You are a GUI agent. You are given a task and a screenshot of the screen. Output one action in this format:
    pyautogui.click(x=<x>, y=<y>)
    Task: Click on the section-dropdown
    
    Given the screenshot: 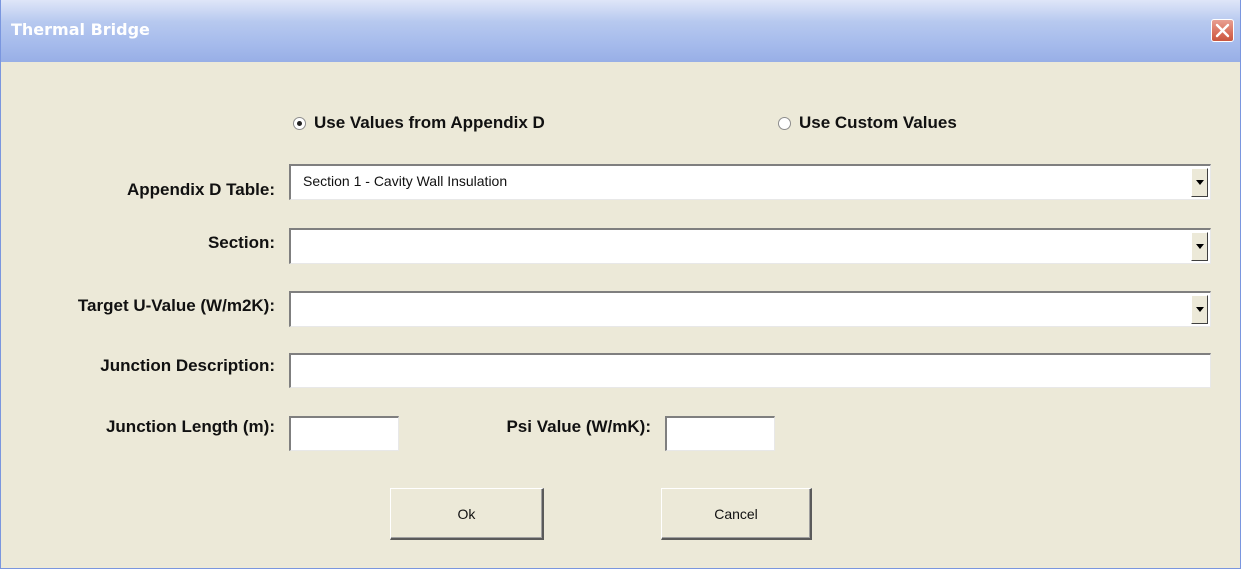 What is the action you would take?
    pyautogui.click(x=750, y=246)
    